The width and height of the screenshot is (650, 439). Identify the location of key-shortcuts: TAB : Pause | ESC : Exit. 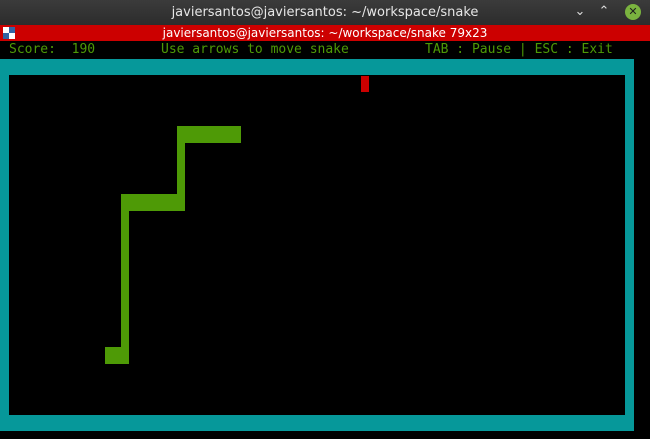
(519, 49).